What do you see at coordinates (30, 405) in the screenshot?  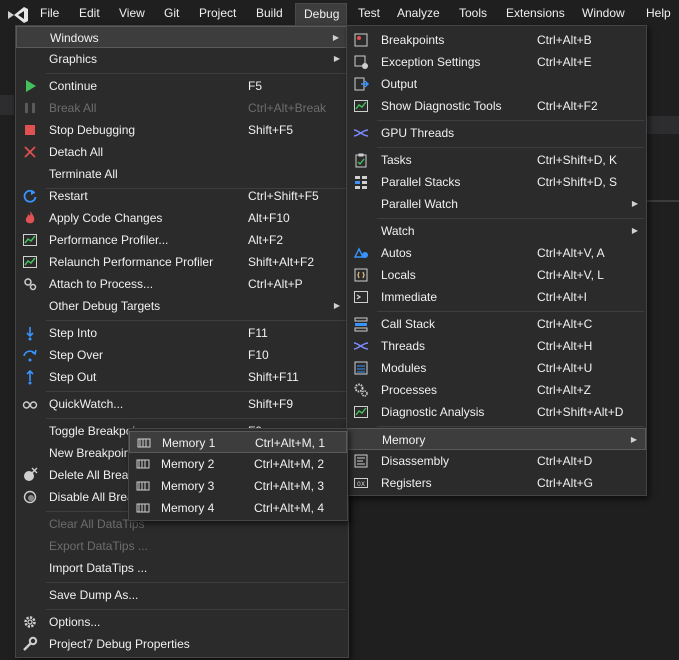 I see `glasses-icon` at bounding box center [30, 405].